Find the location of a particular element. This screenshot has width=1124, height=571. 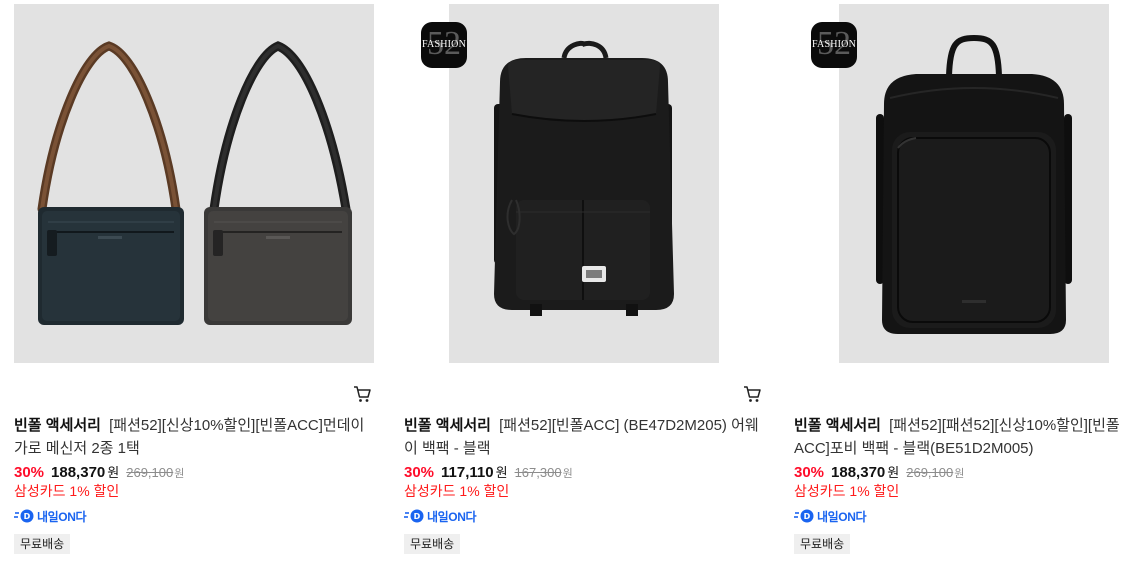

price-row: 30% 117,110 원 167,300 원 is located at coordinates (488, 472).